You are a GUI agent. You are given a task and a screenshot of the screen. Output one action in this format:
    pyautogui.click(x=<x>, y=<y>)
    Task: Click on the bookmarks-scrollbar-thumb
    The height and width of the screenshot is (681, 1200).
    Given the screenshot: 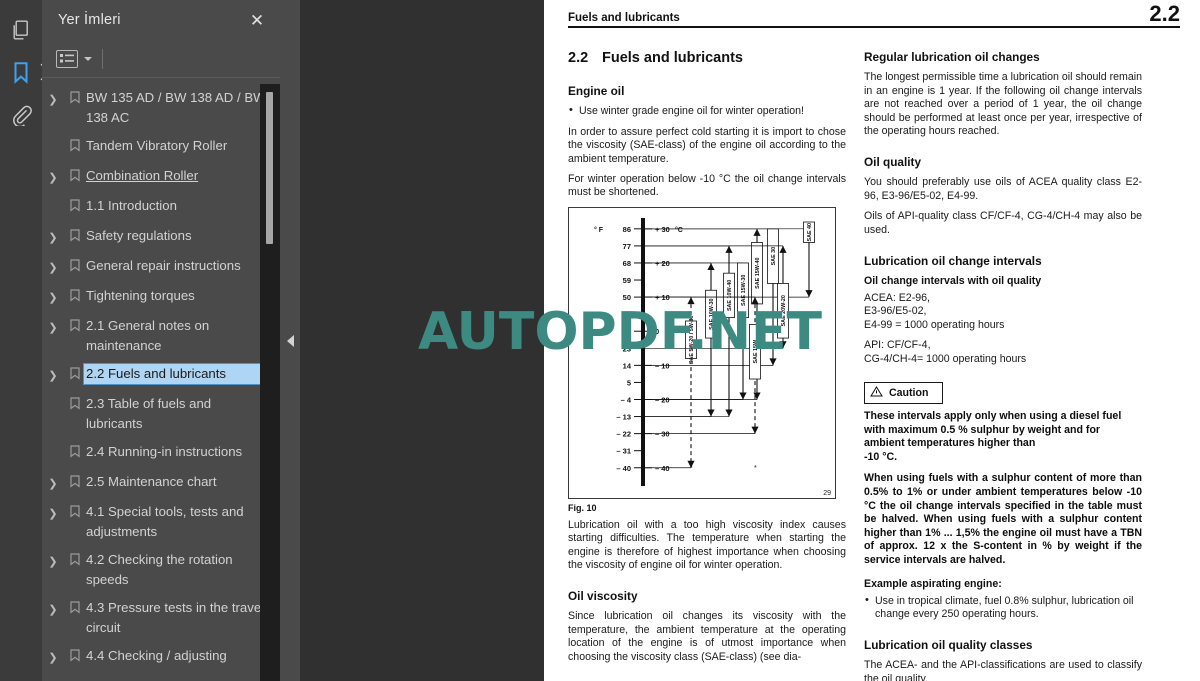 What is the action you would take?
    pyautogui.click(x=269, y=168)
    